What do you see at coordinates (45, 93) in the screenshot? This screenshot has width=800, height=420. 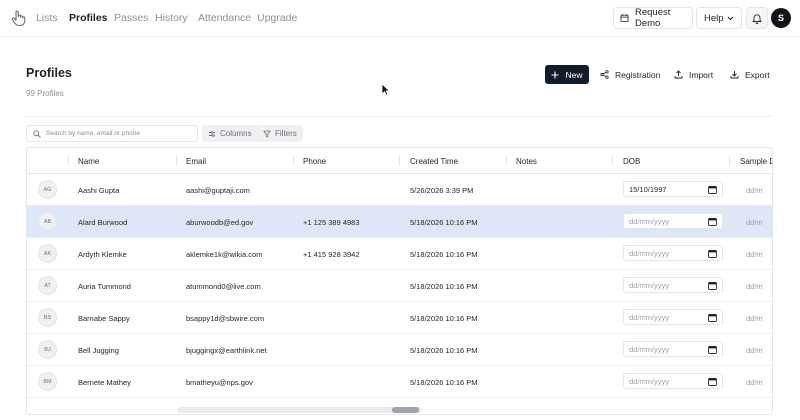 I see `profile-count: 99 Profiles` at bounding box center [45, 93].